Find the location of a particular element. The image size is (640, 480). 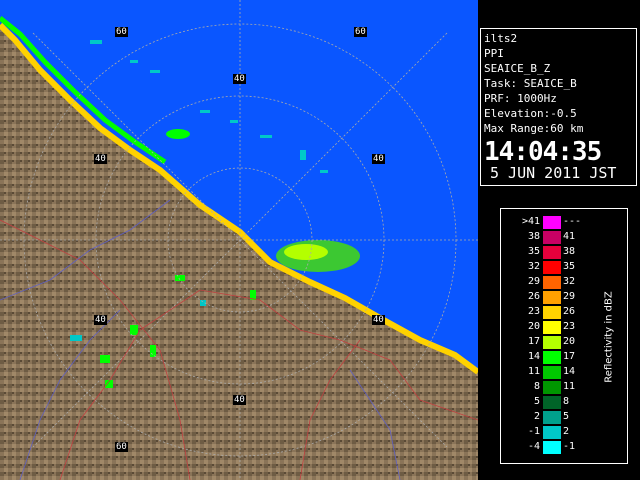

product-name: SEAICE_B_Z is located at coordinates (517, 68).